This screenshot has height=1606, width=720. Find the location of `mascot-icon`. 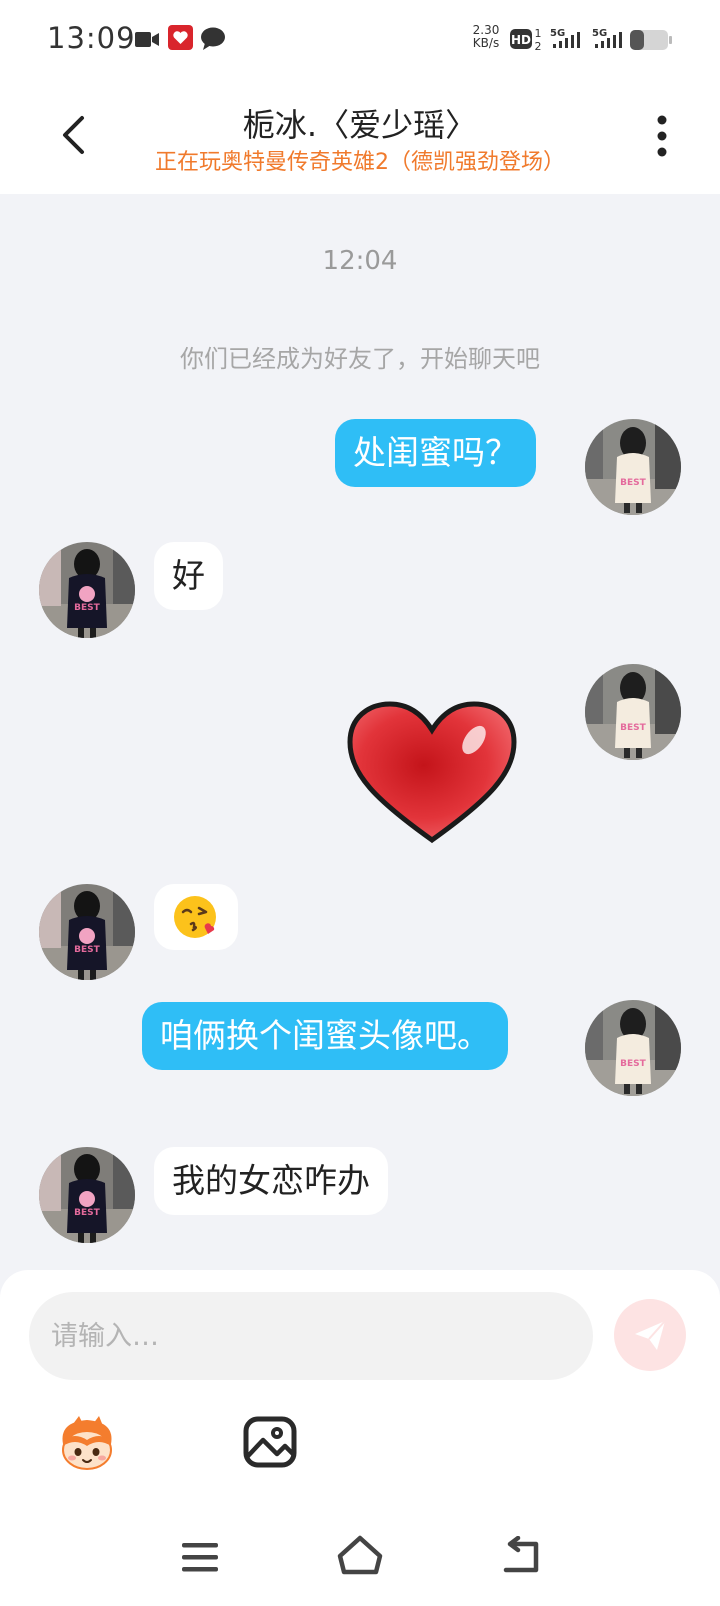

mascot-icon is located at coordinates (87, 1443).